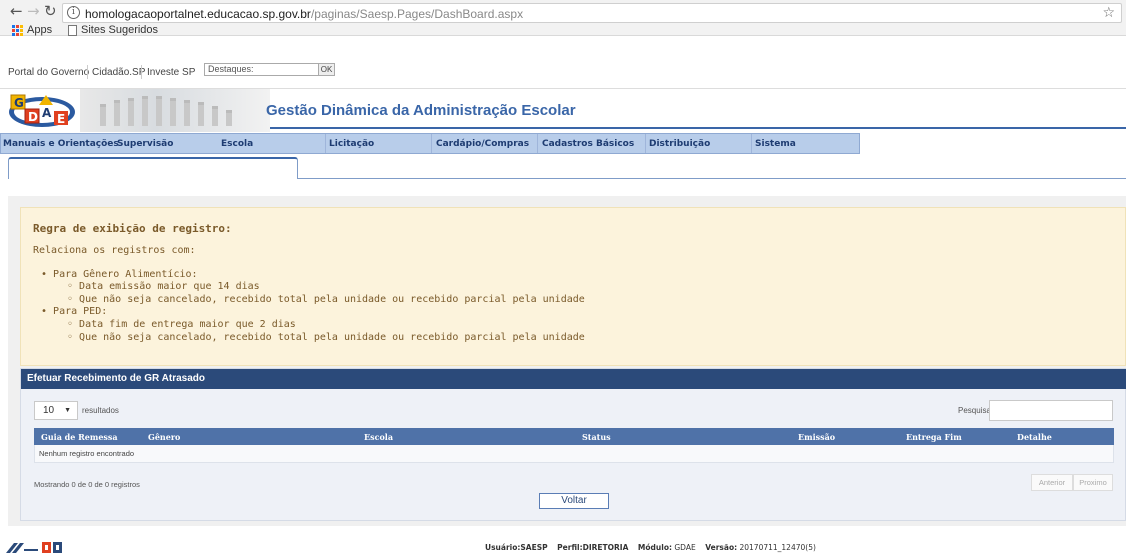 Image resolution: width=1126 pixels, height=553 pixels. I want to click on column-header-status: Status, so click(596, 437).